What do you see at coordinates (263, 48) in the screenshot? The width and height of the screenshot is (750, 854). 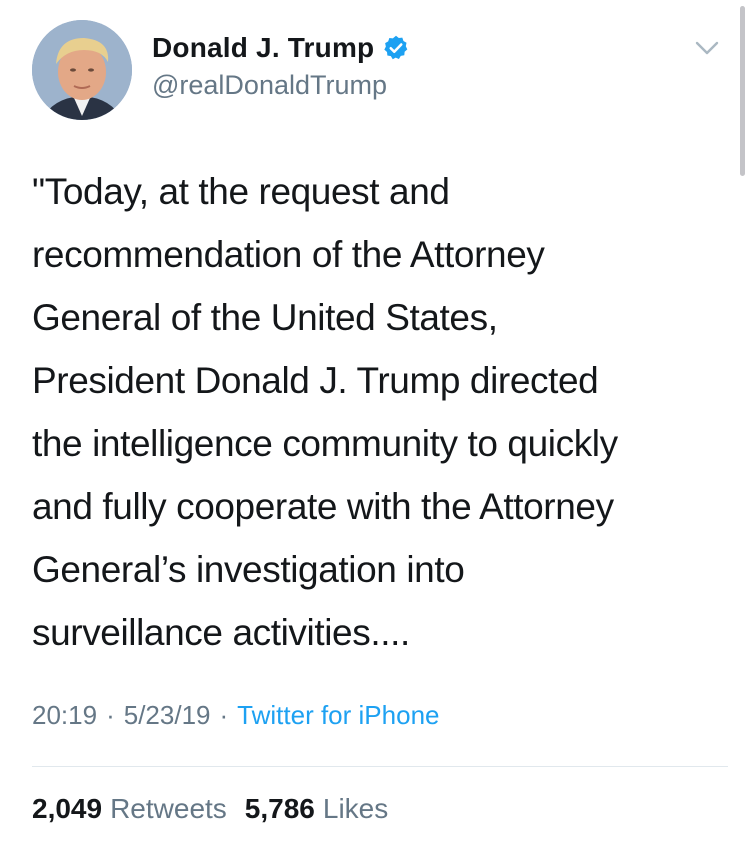 I see `display-name: Donald J. Trump` at bounding box center [263, 48].